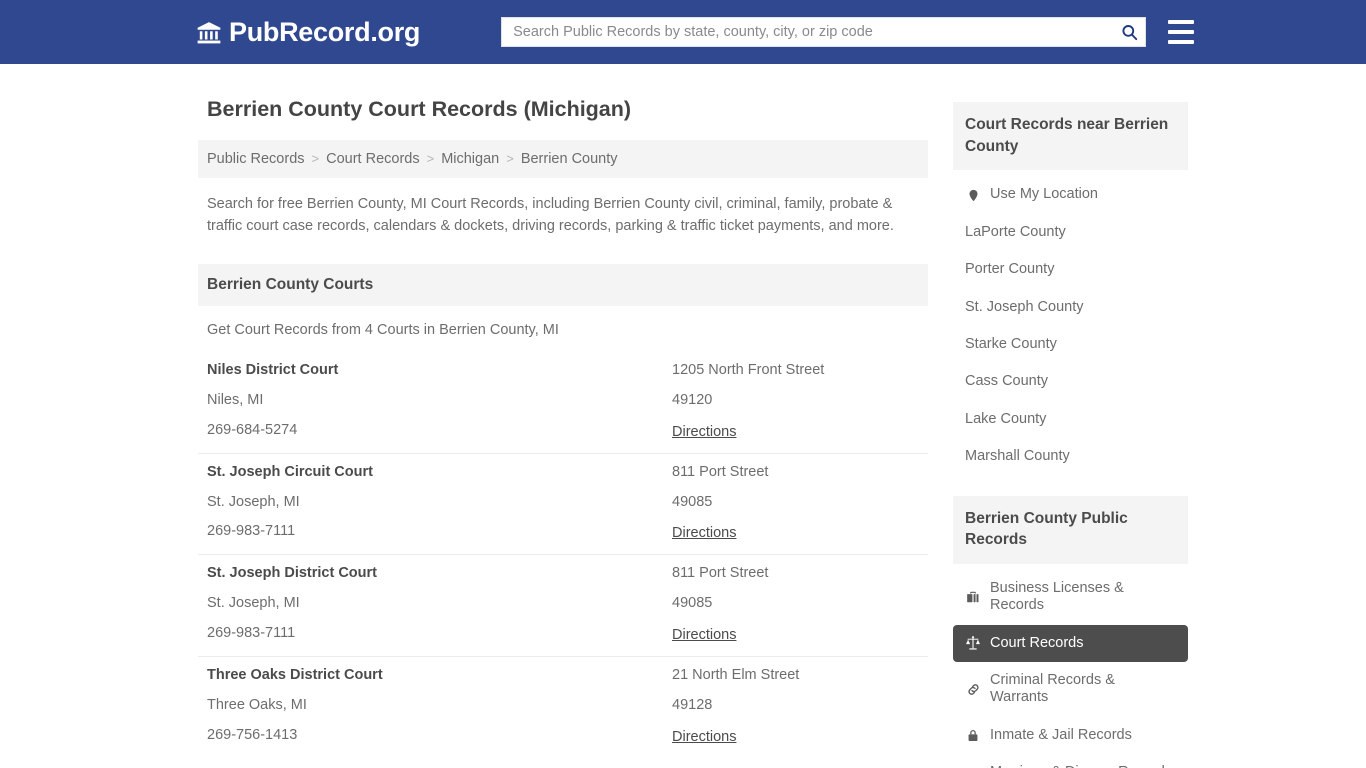 This screenshot has height=768, width=1366. I want to click on sidebar-item-st-joseph-county: St. Joseph County, so click(1070, 307).